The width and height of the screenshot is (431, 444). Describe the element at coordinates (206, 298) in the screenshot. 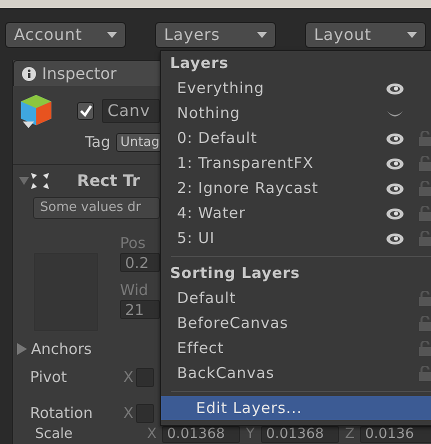

I see `menu-item: Default` at that location.